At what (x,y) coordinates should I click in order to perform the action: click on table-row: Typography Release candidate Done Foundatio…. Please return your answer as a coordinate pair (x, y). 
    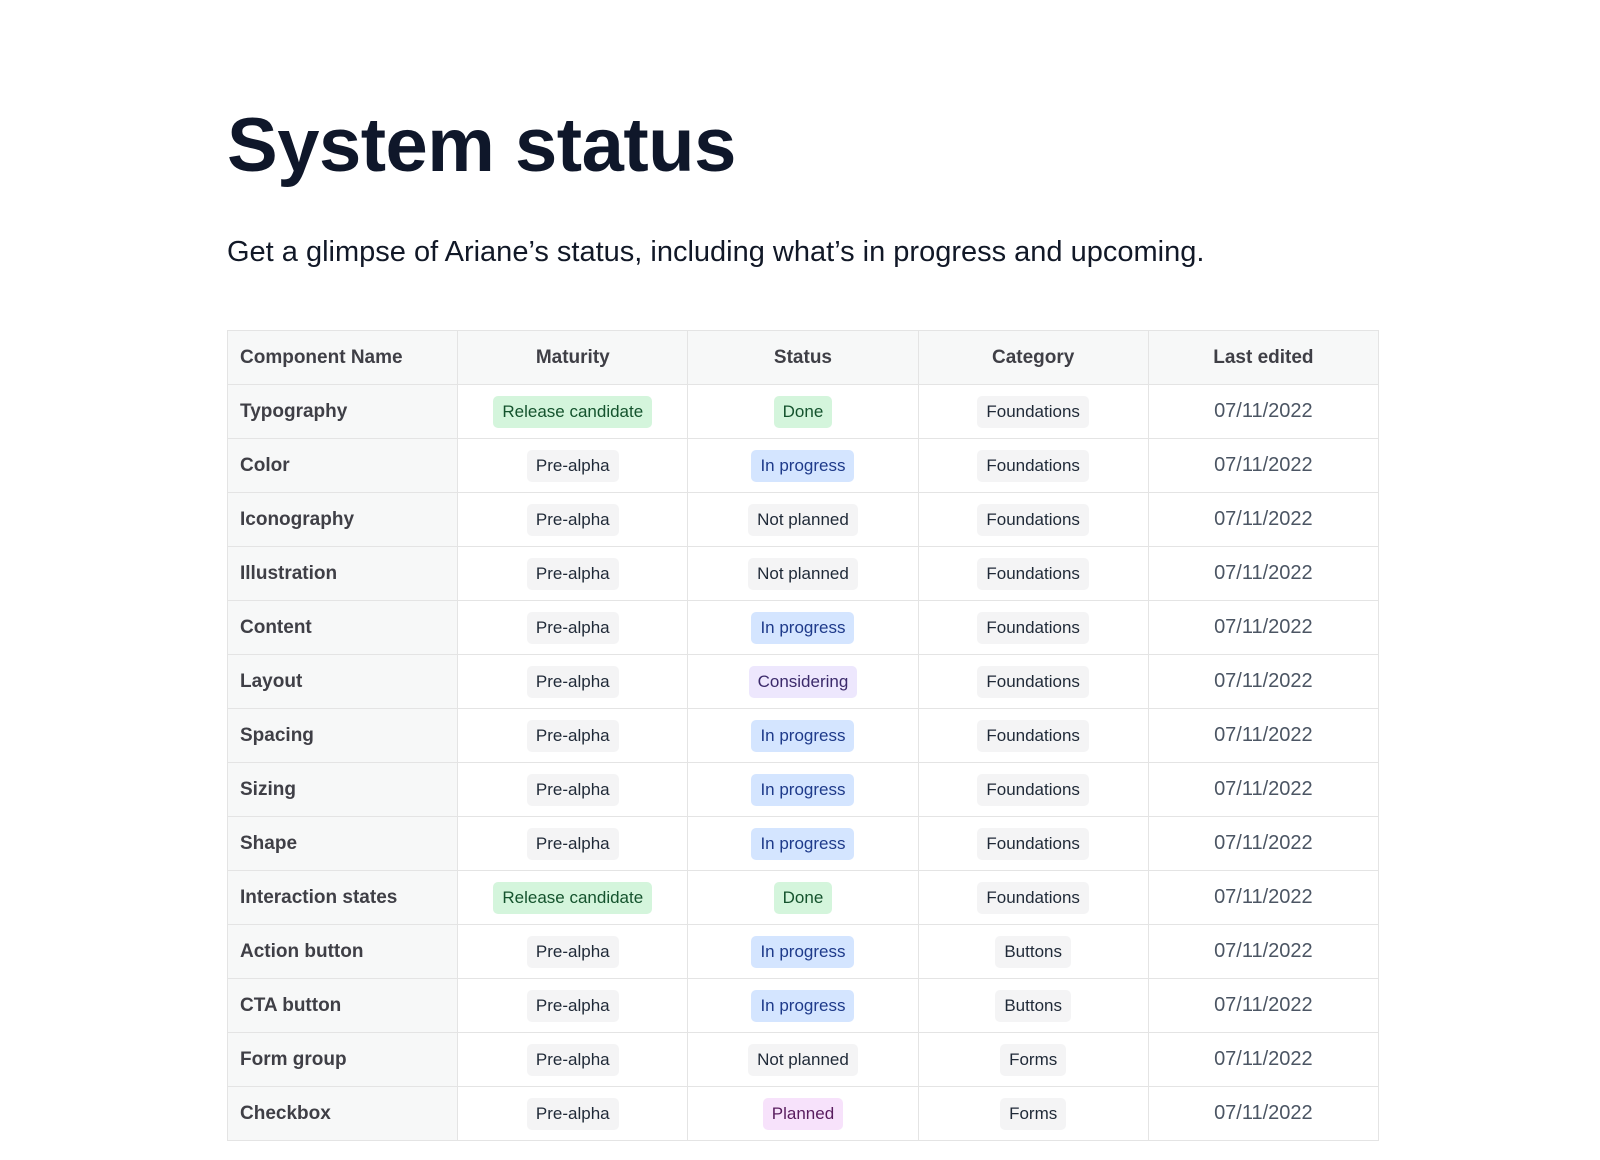
    Looking at the image, I should click on (803, 411).